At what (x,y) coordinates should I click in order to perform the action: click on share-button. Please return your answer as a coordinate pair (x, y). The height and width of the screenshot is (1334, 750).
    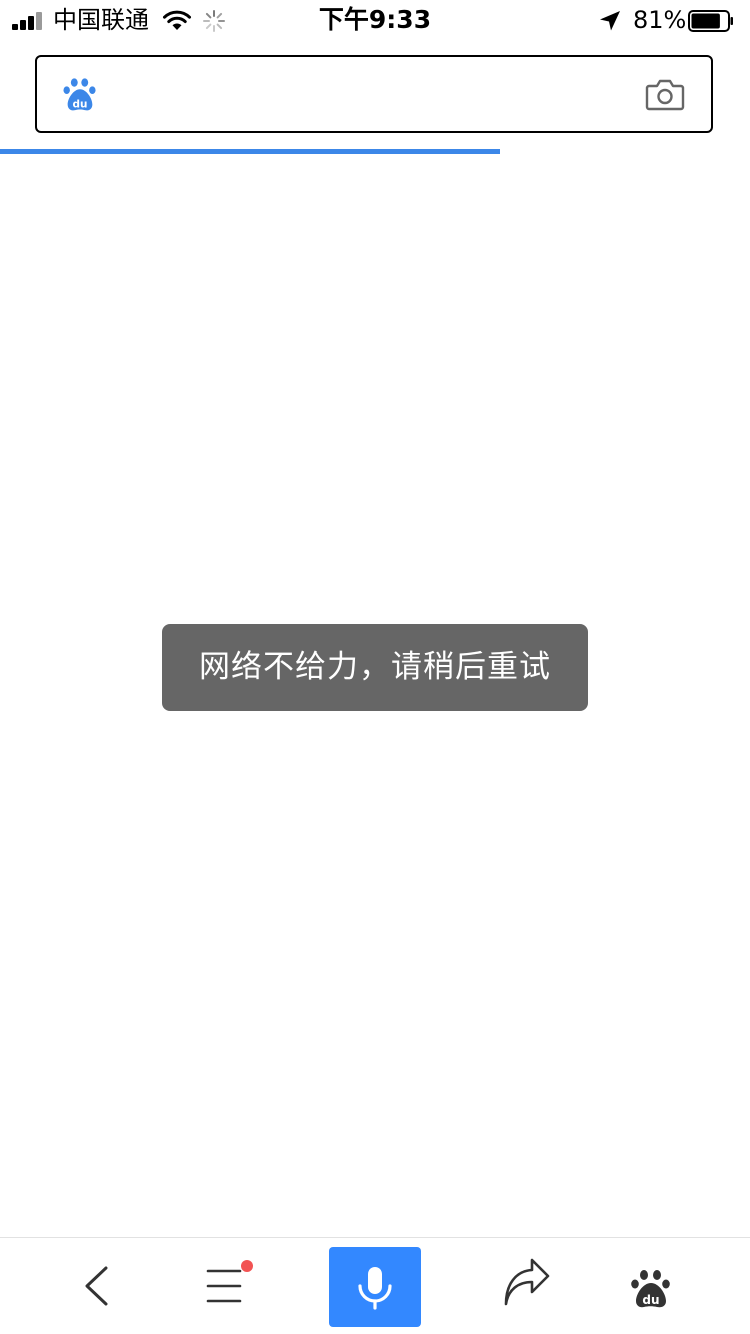
    Looking at the image, I should click on (527, 1286).